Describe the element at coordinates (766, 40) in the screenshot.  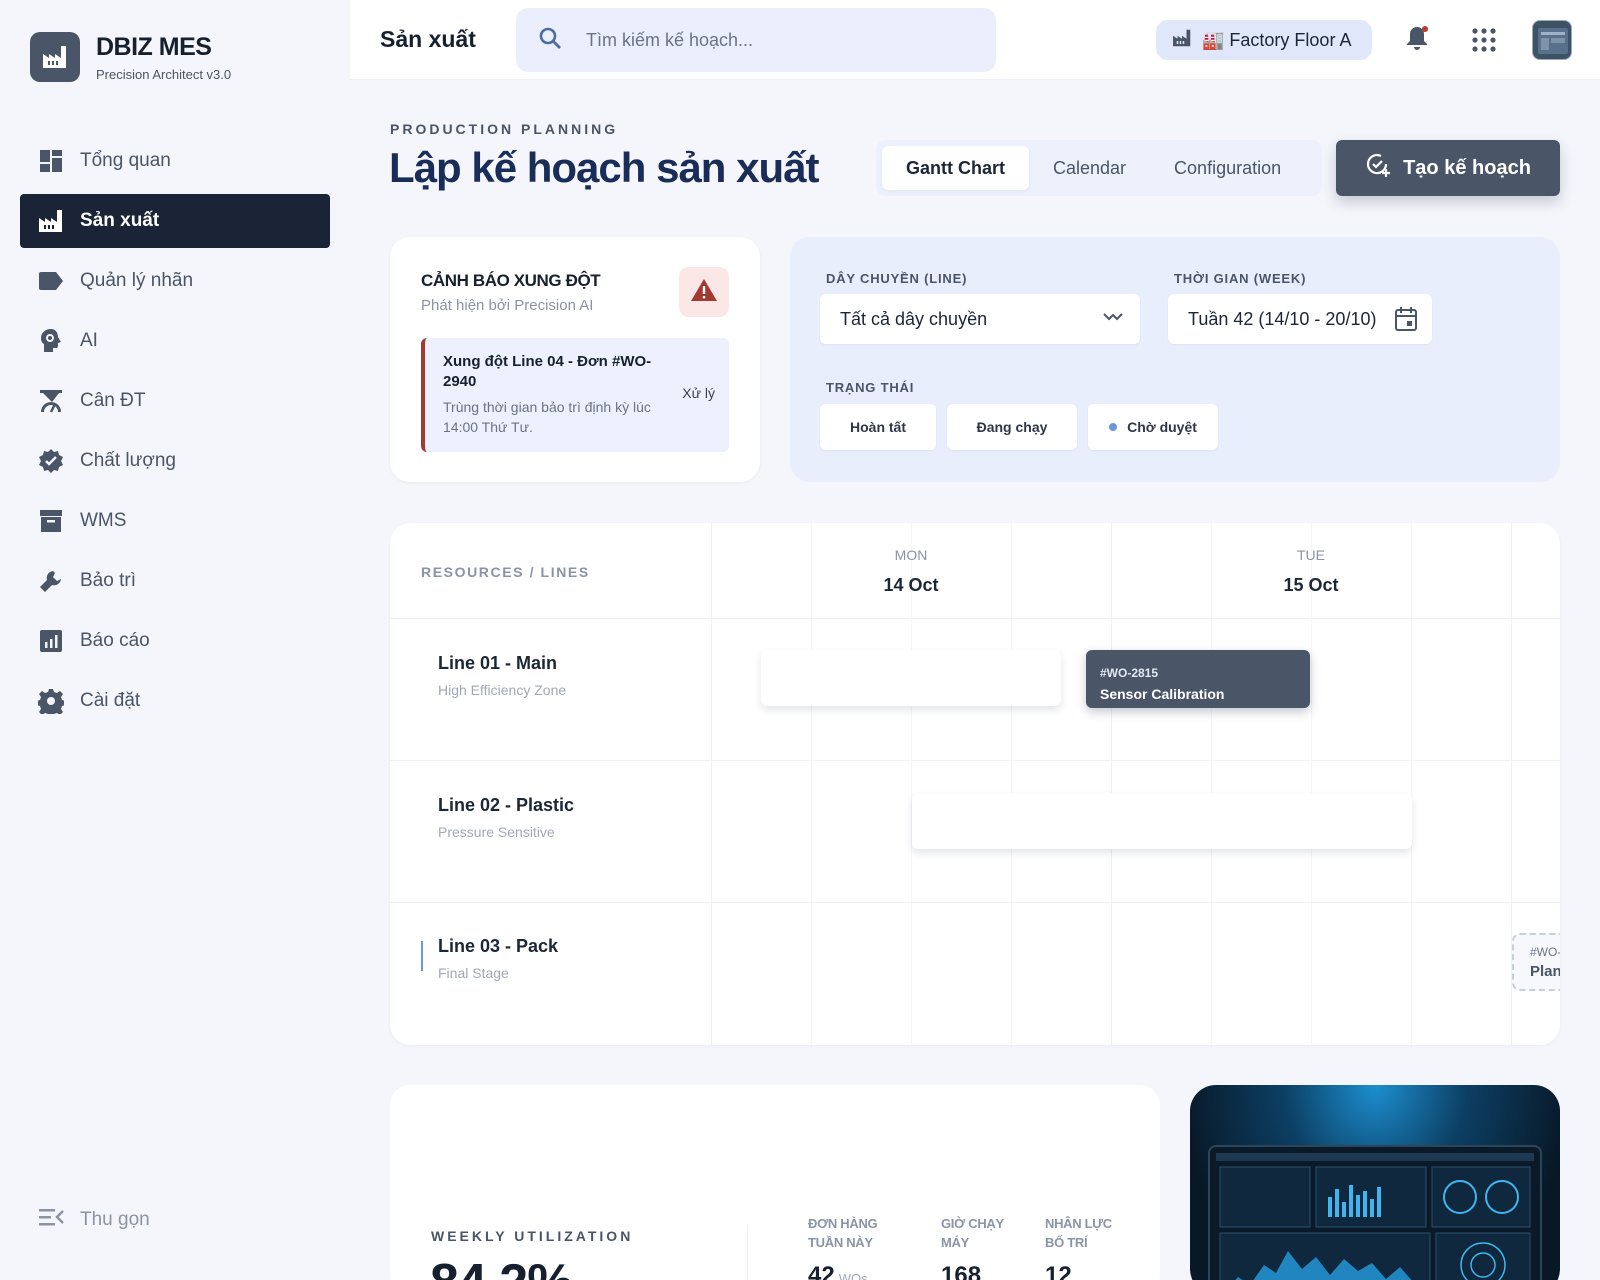
I see `search-input` at that location.